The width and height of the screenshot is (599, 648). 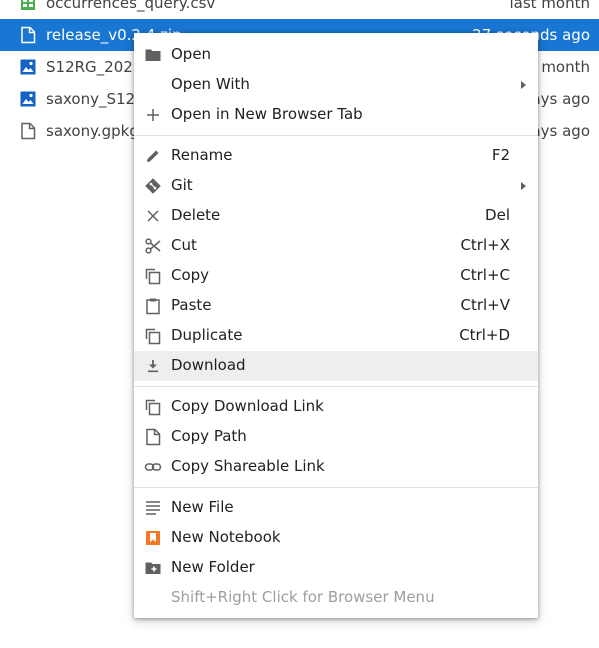 I want to click on menu-shortcut: F2, so click(x=500, y=155).